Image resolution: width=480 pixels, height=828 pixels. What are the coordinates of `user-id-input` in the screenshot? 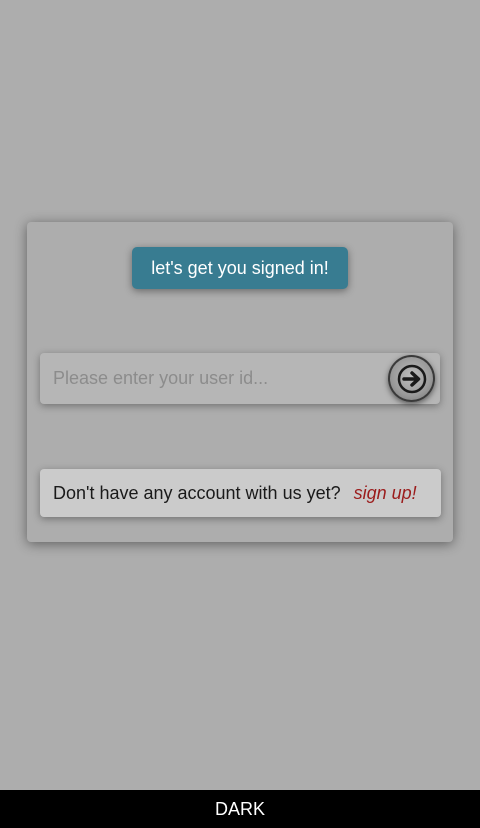 It's located at (210, 378).